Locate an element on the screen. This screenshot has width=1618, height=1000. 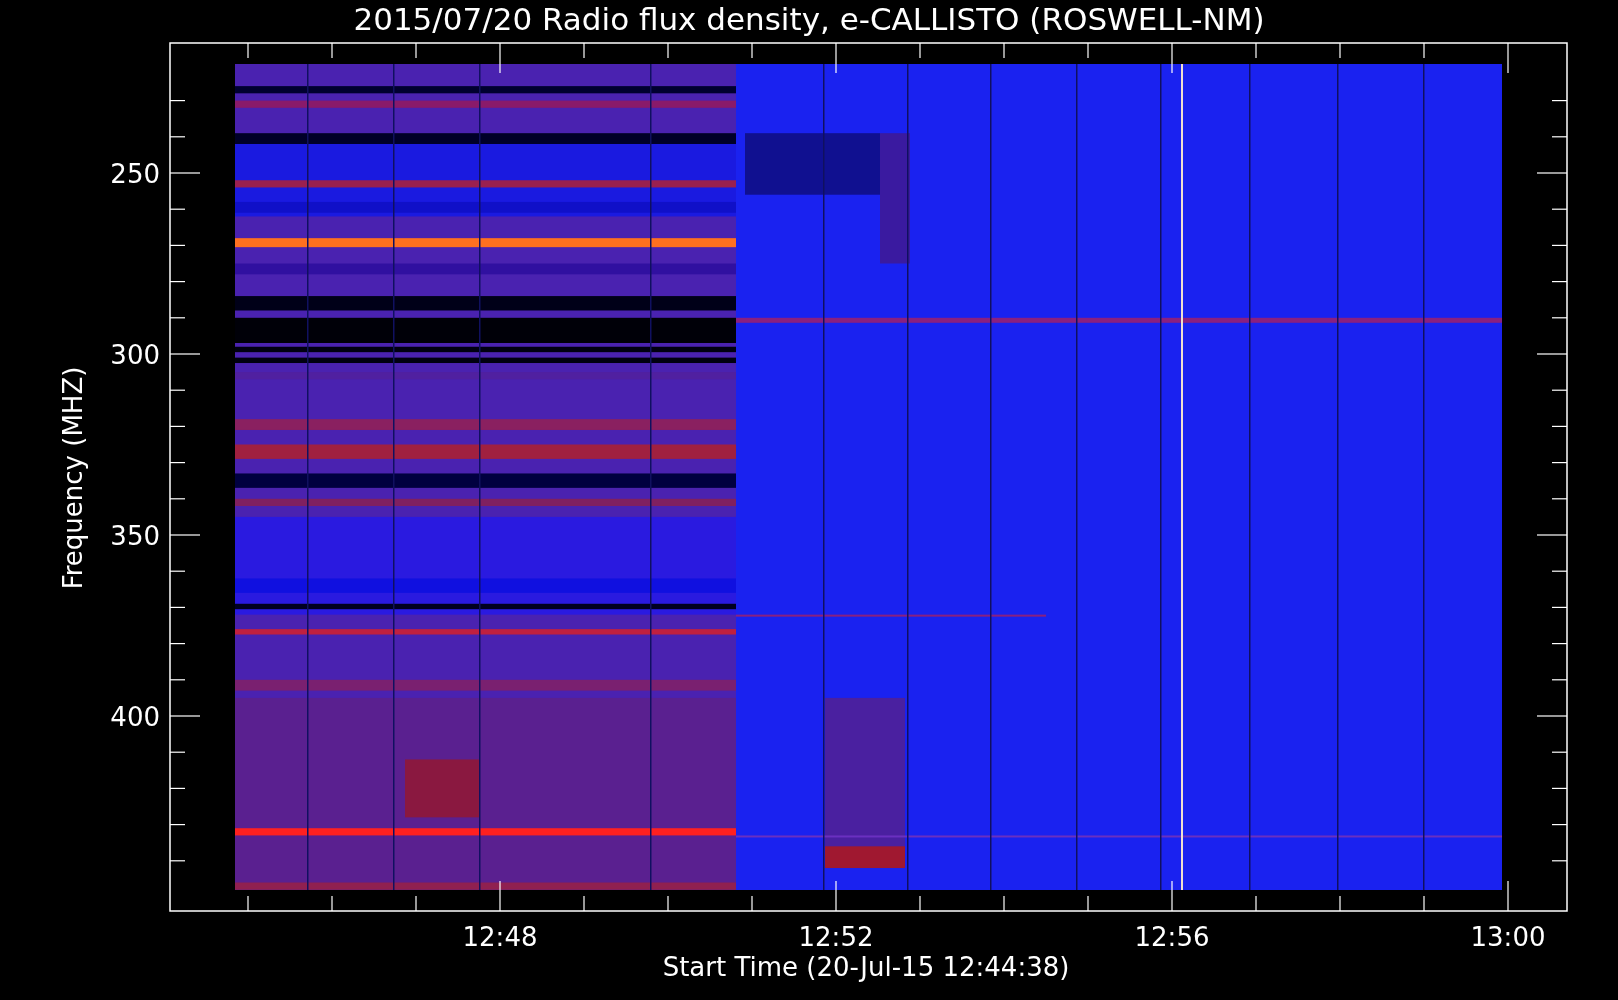
x-tick-label: 12:48 is located at coordinates (500, 937).